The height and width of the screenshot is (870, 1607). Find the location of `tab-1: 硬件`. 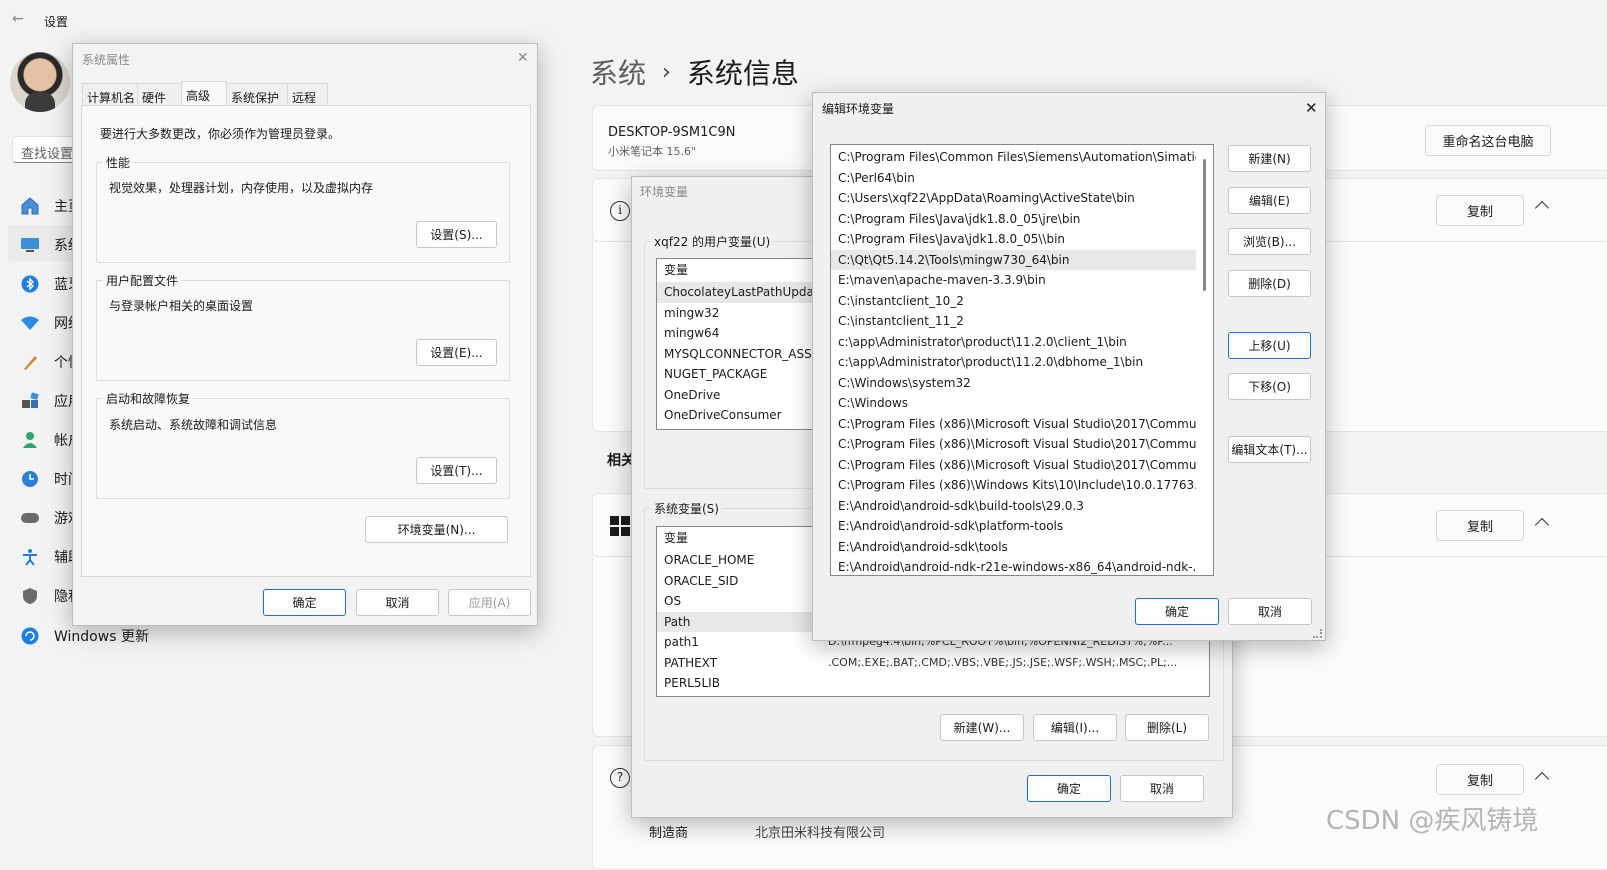

tab-1: 硬件 is located at coordinates (159, 94).